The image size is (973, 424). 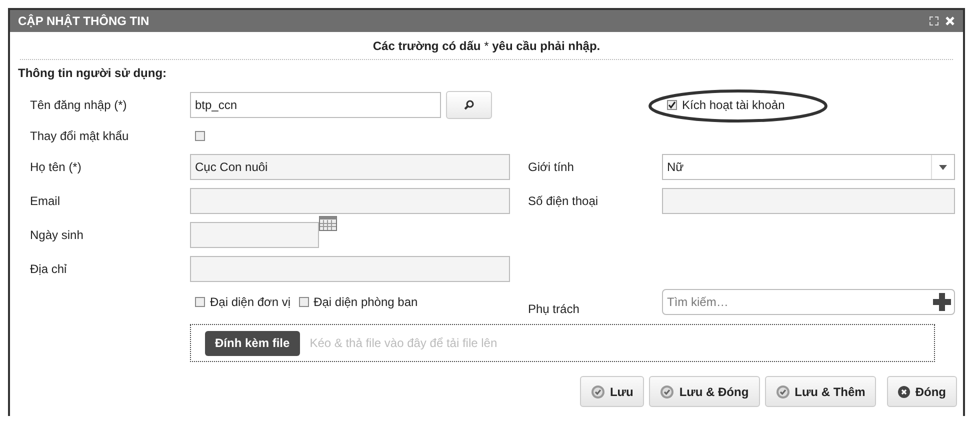 What do you see at coordinates (904, 392) in the screenshot?
I see `close-circle-icon` at bounding box center [904, 392].